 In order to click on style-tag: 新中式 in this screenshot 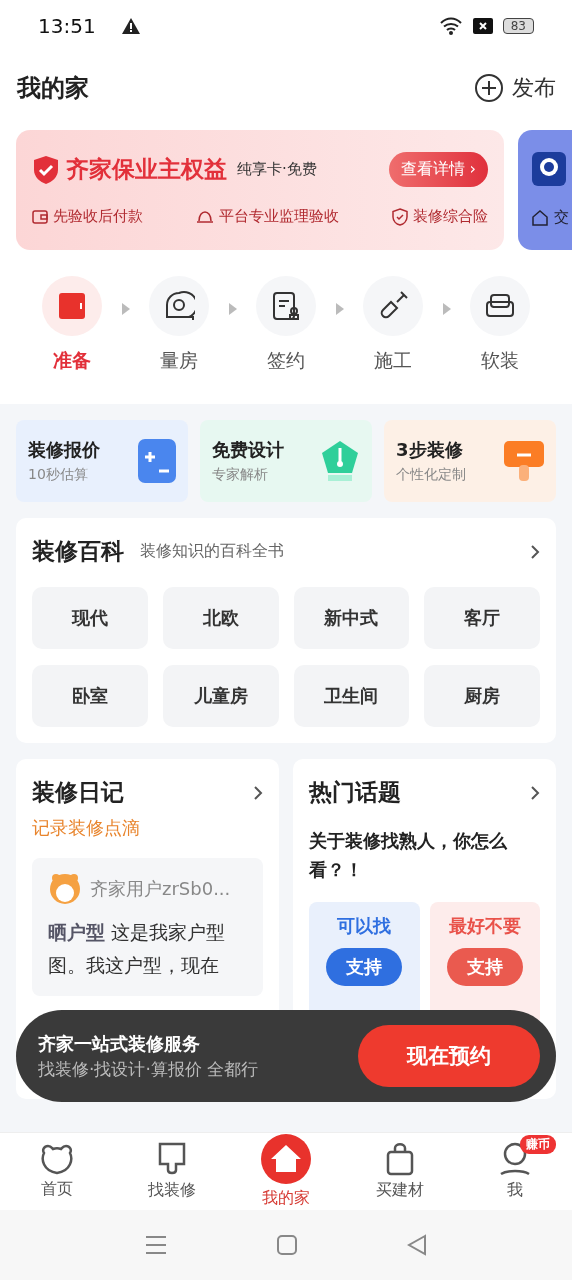, I will do `click(351, 618)`.